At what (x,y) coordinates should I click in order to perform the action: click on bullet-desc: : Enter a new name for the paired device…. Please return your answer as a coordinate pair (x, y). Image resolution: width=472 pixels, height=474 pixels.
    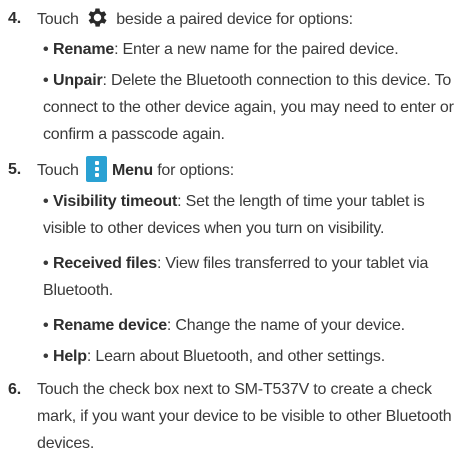
    Looking at the image, I should click on (256, 49).